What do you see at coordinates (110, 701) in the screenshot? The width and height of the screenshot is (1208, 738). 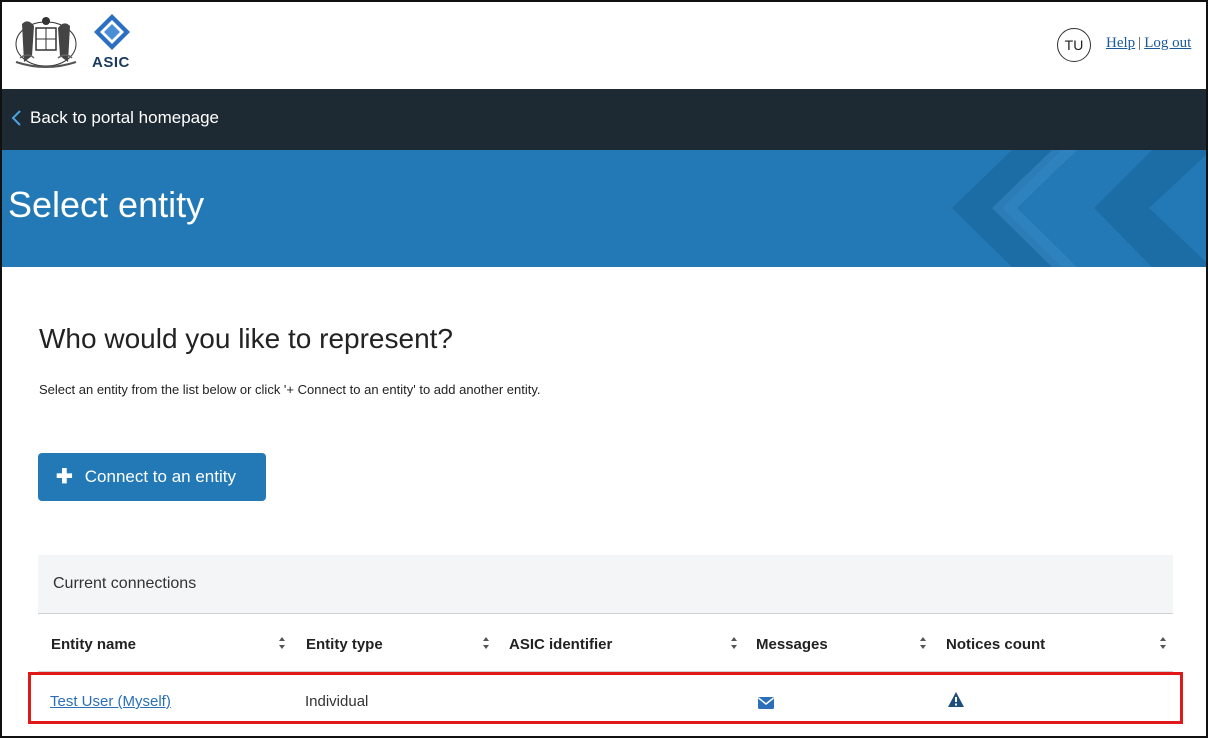 I see `entity-name-link: Test User (Myself)` at bounding box center [110, 701].